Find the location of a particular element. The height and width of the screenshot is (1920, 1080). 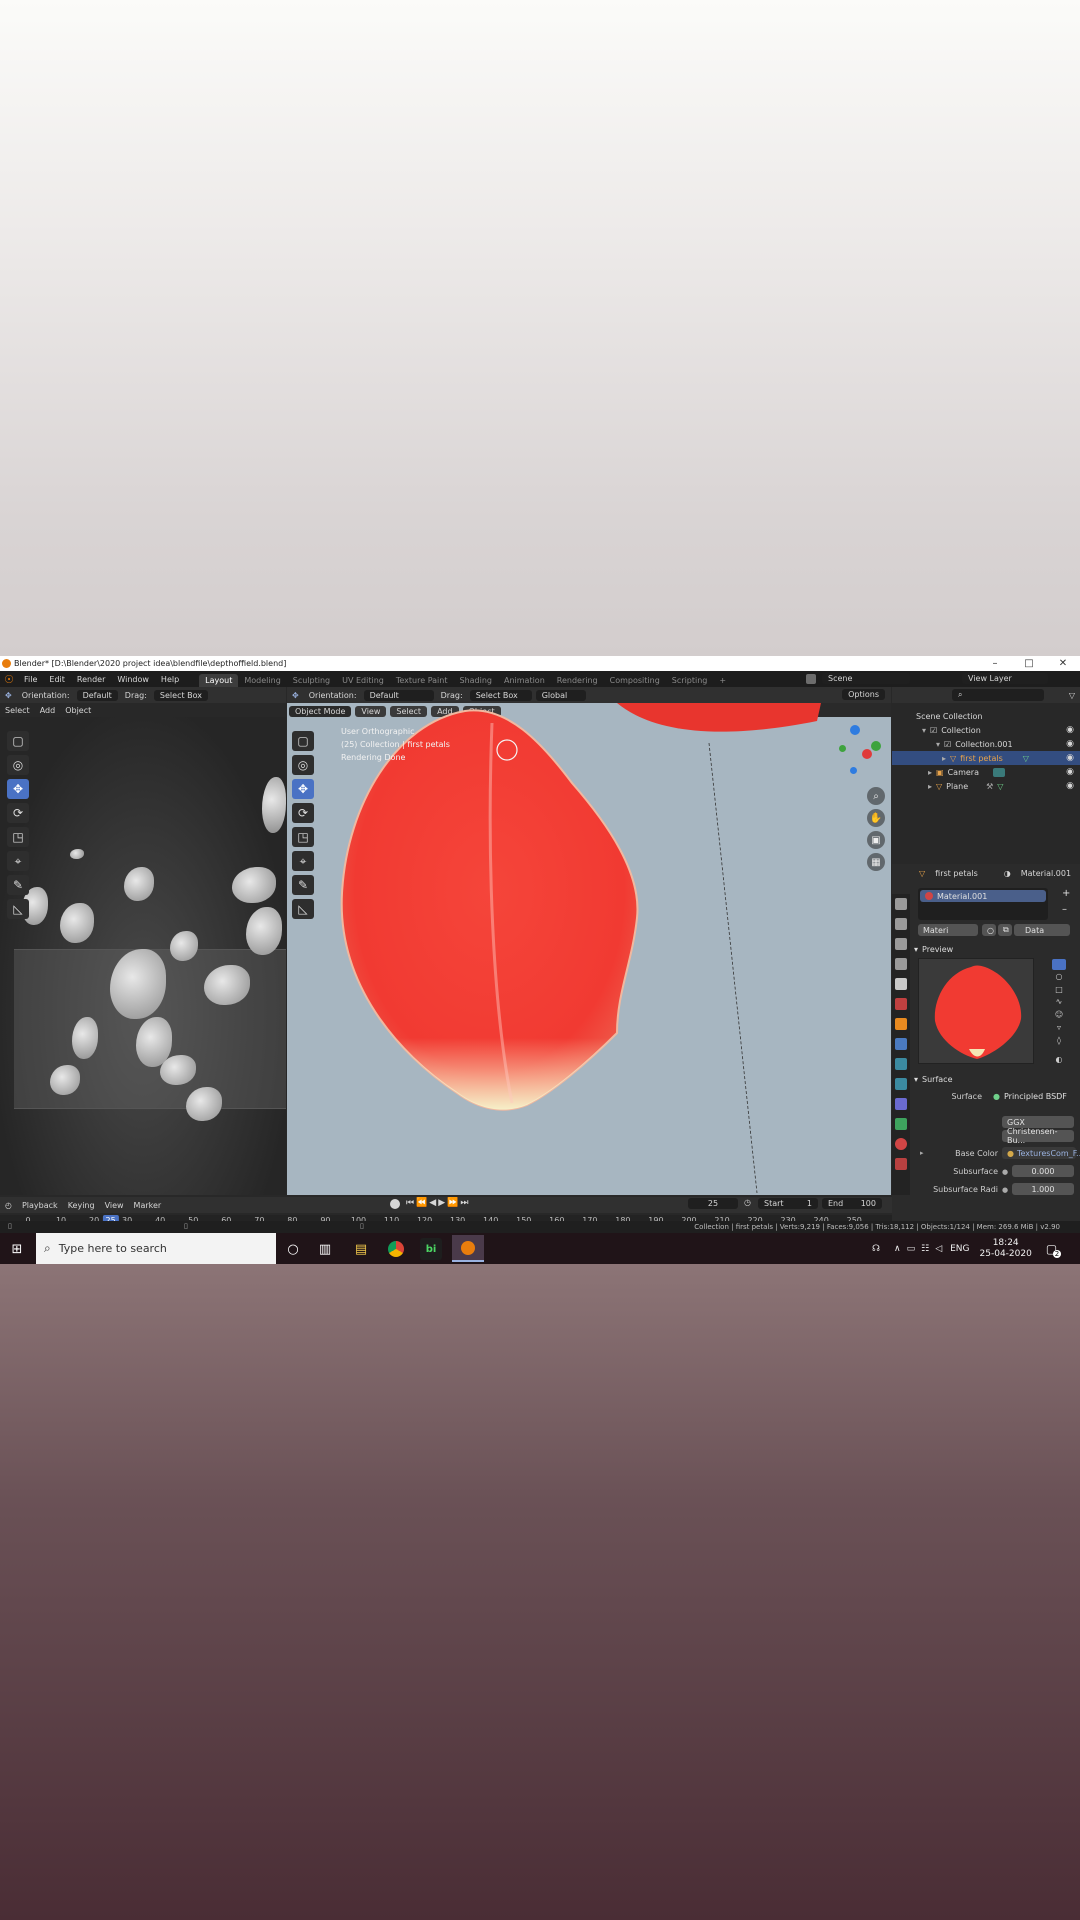

viewport-drag-dropdown: Select Box is located at coordinates (500, 695).